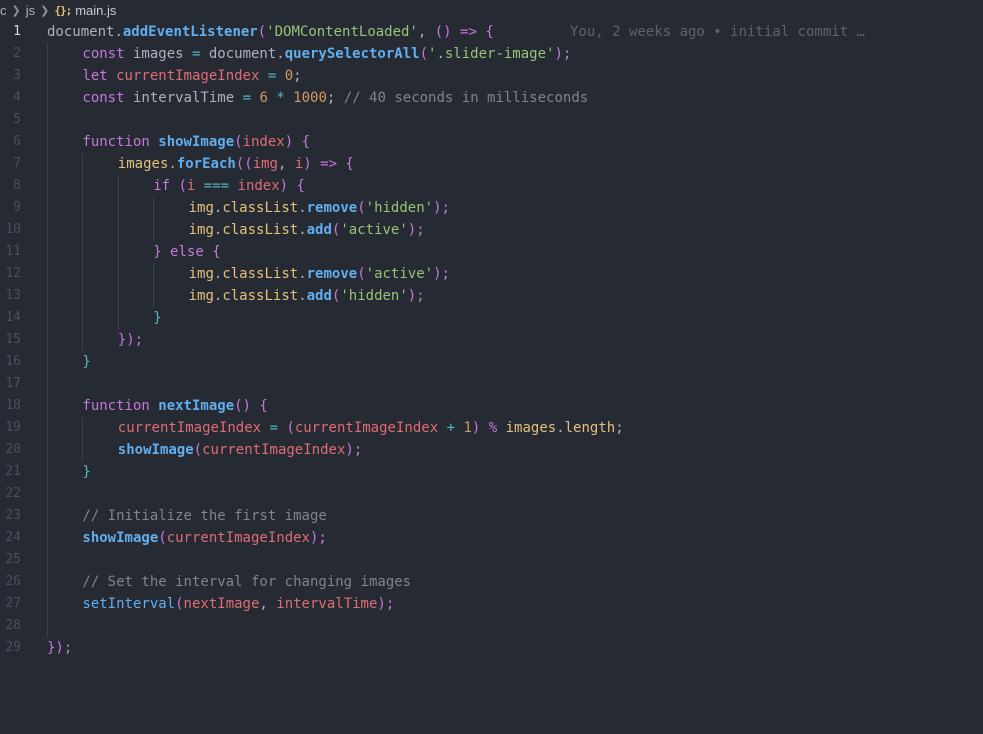  Describe the element at coordinates (491, 10) in the screenshot. I see `breadcrumb: c ❯ js ❯ {}; main.js` at that location.